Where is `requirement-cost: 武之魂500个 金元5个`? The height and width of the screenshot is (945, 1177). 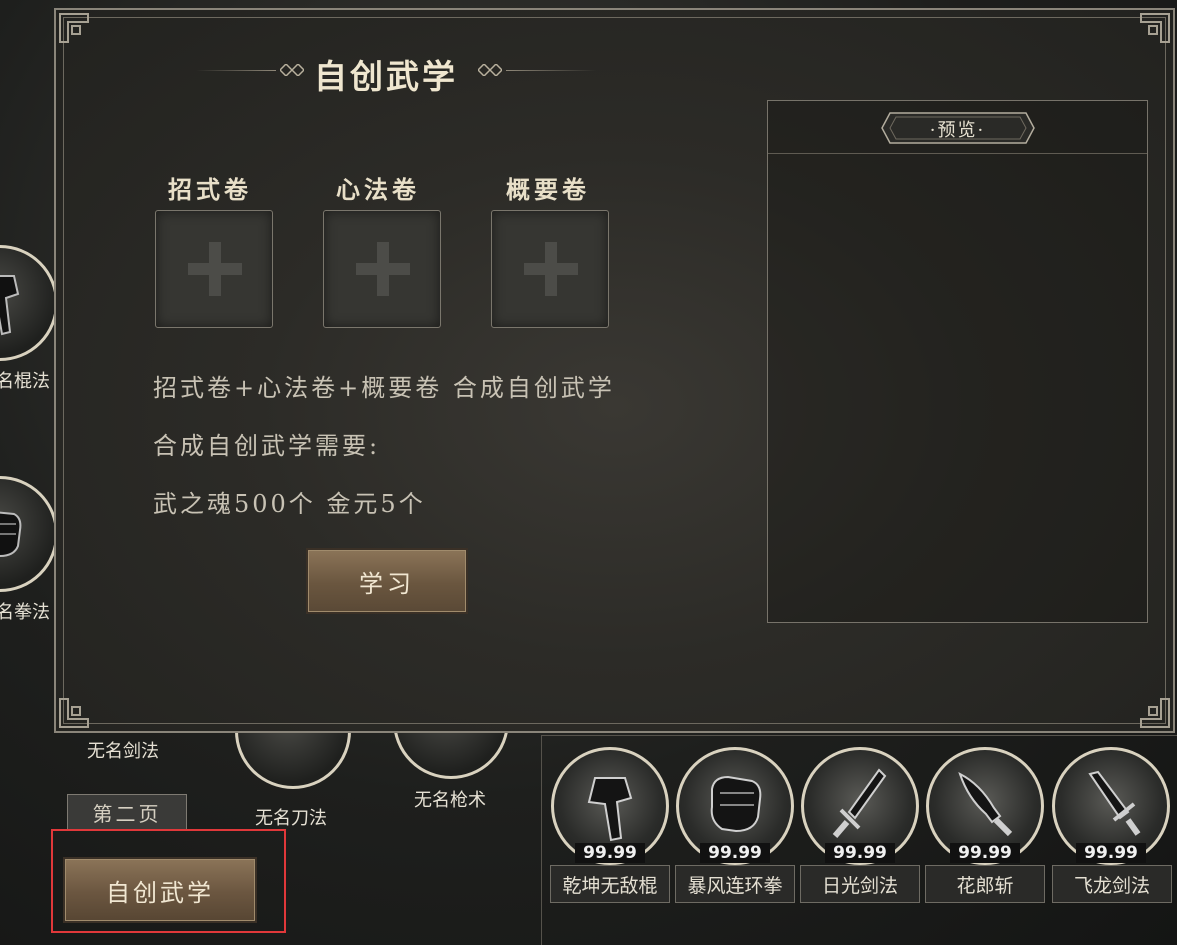 requirement-cost: 武之魂500个 金元5个 is located at coordinates (289, 504).